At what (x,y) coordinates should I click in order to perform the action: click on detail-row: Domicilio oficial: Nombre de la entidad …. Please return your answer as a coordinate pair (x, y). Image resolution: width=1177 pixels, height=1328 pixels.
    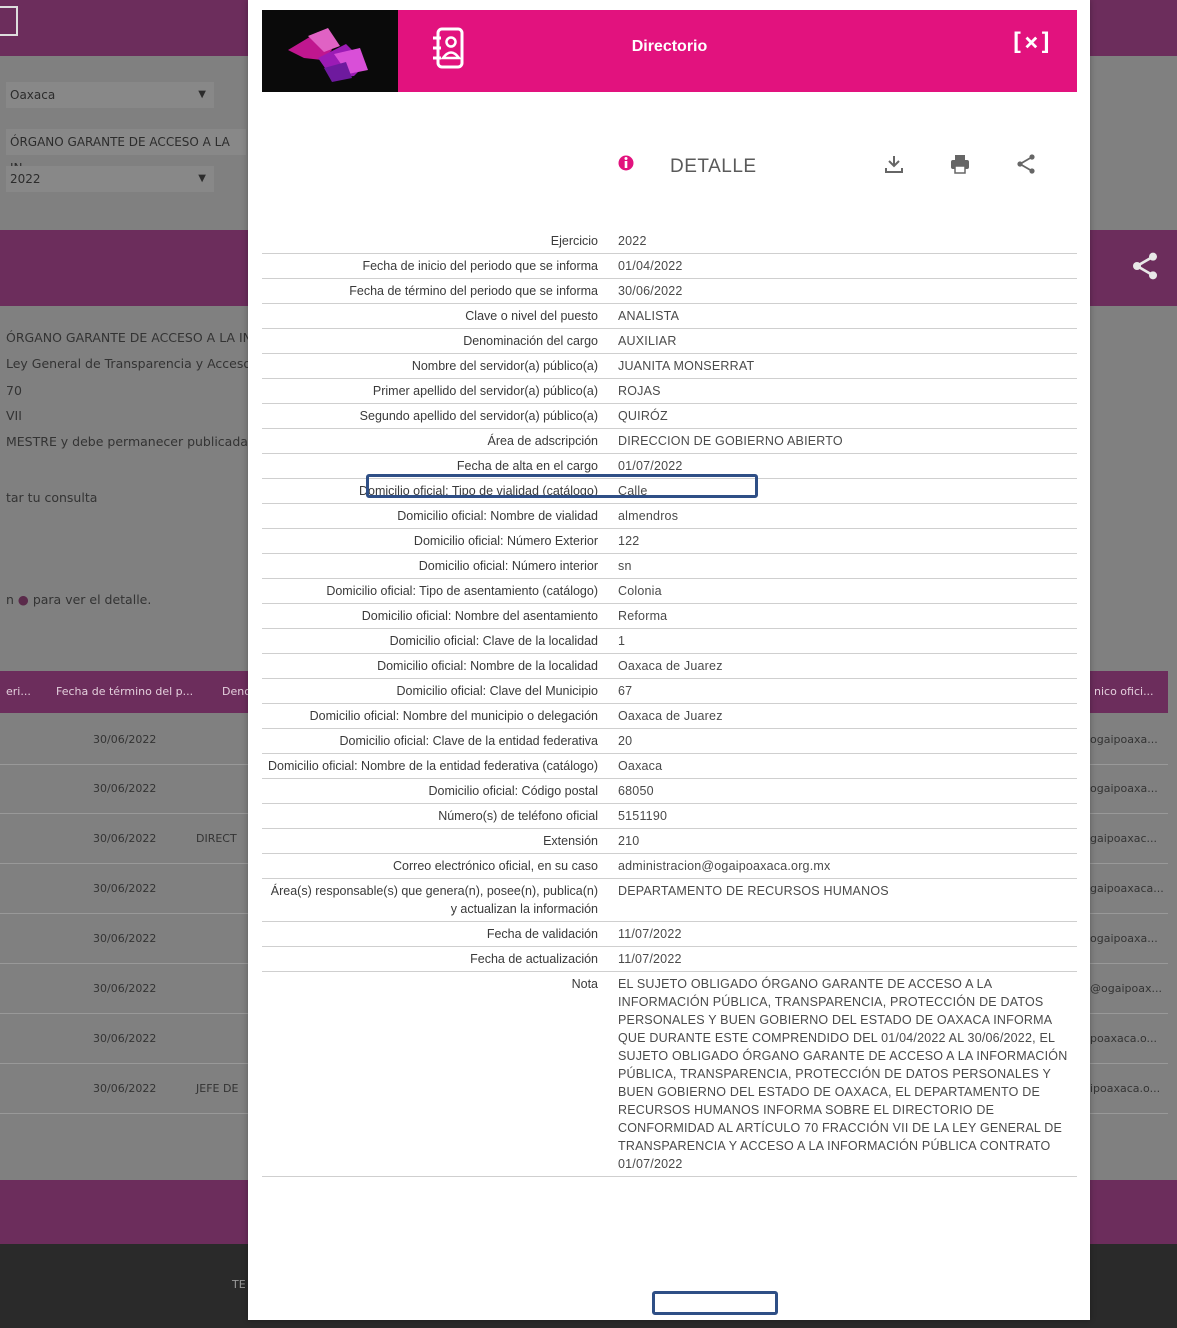
    Looking at the image, I should click on (669, 766).